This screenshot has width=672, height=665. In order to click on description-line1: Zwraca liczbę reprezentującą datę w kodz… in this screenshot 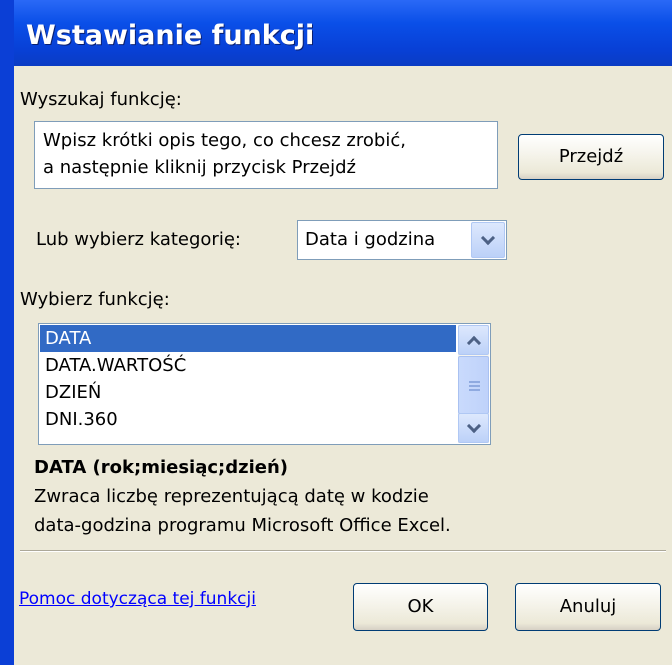, I will do `click(231, 496)`.